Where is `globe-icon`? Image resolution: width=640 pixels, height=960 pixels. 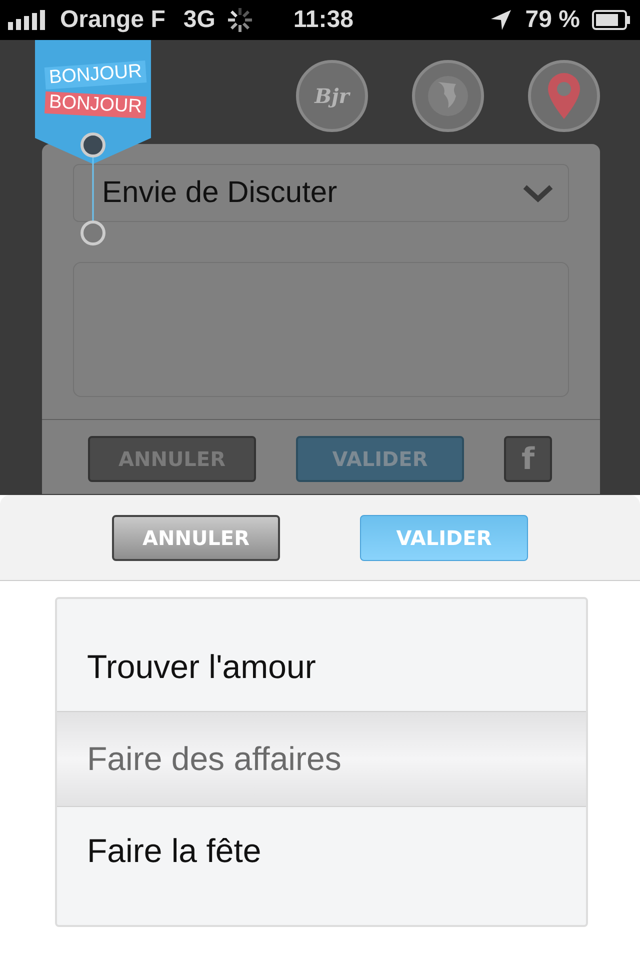 globe-icon is located at coordinates (448, 96).